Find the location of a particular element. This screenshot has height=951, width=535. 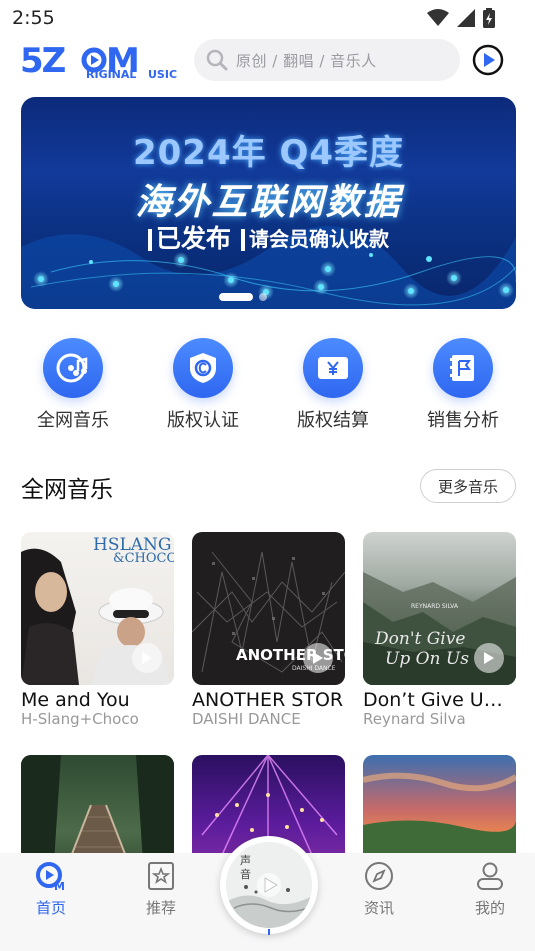

entry-copyright-settlement: 版权结算 is located at coordinates (333, 385).